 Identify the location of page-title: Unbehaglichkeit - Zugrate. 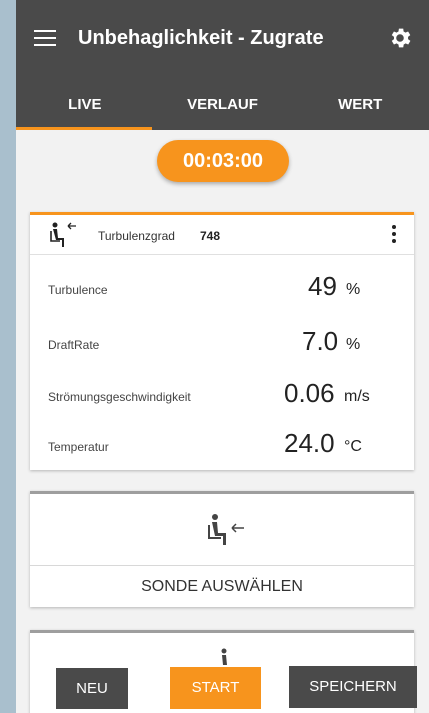
(201, 38).